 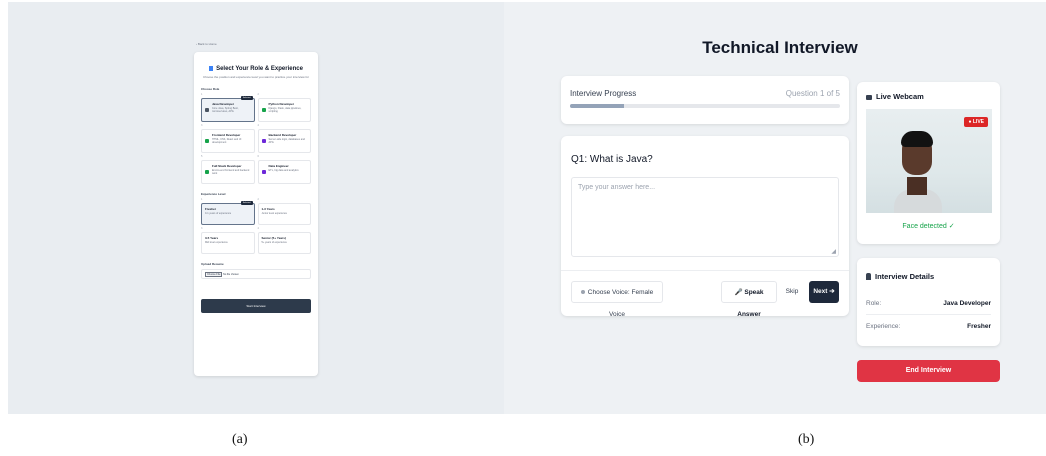 I want to click on role-index: 2, so click(x=258, y=94).